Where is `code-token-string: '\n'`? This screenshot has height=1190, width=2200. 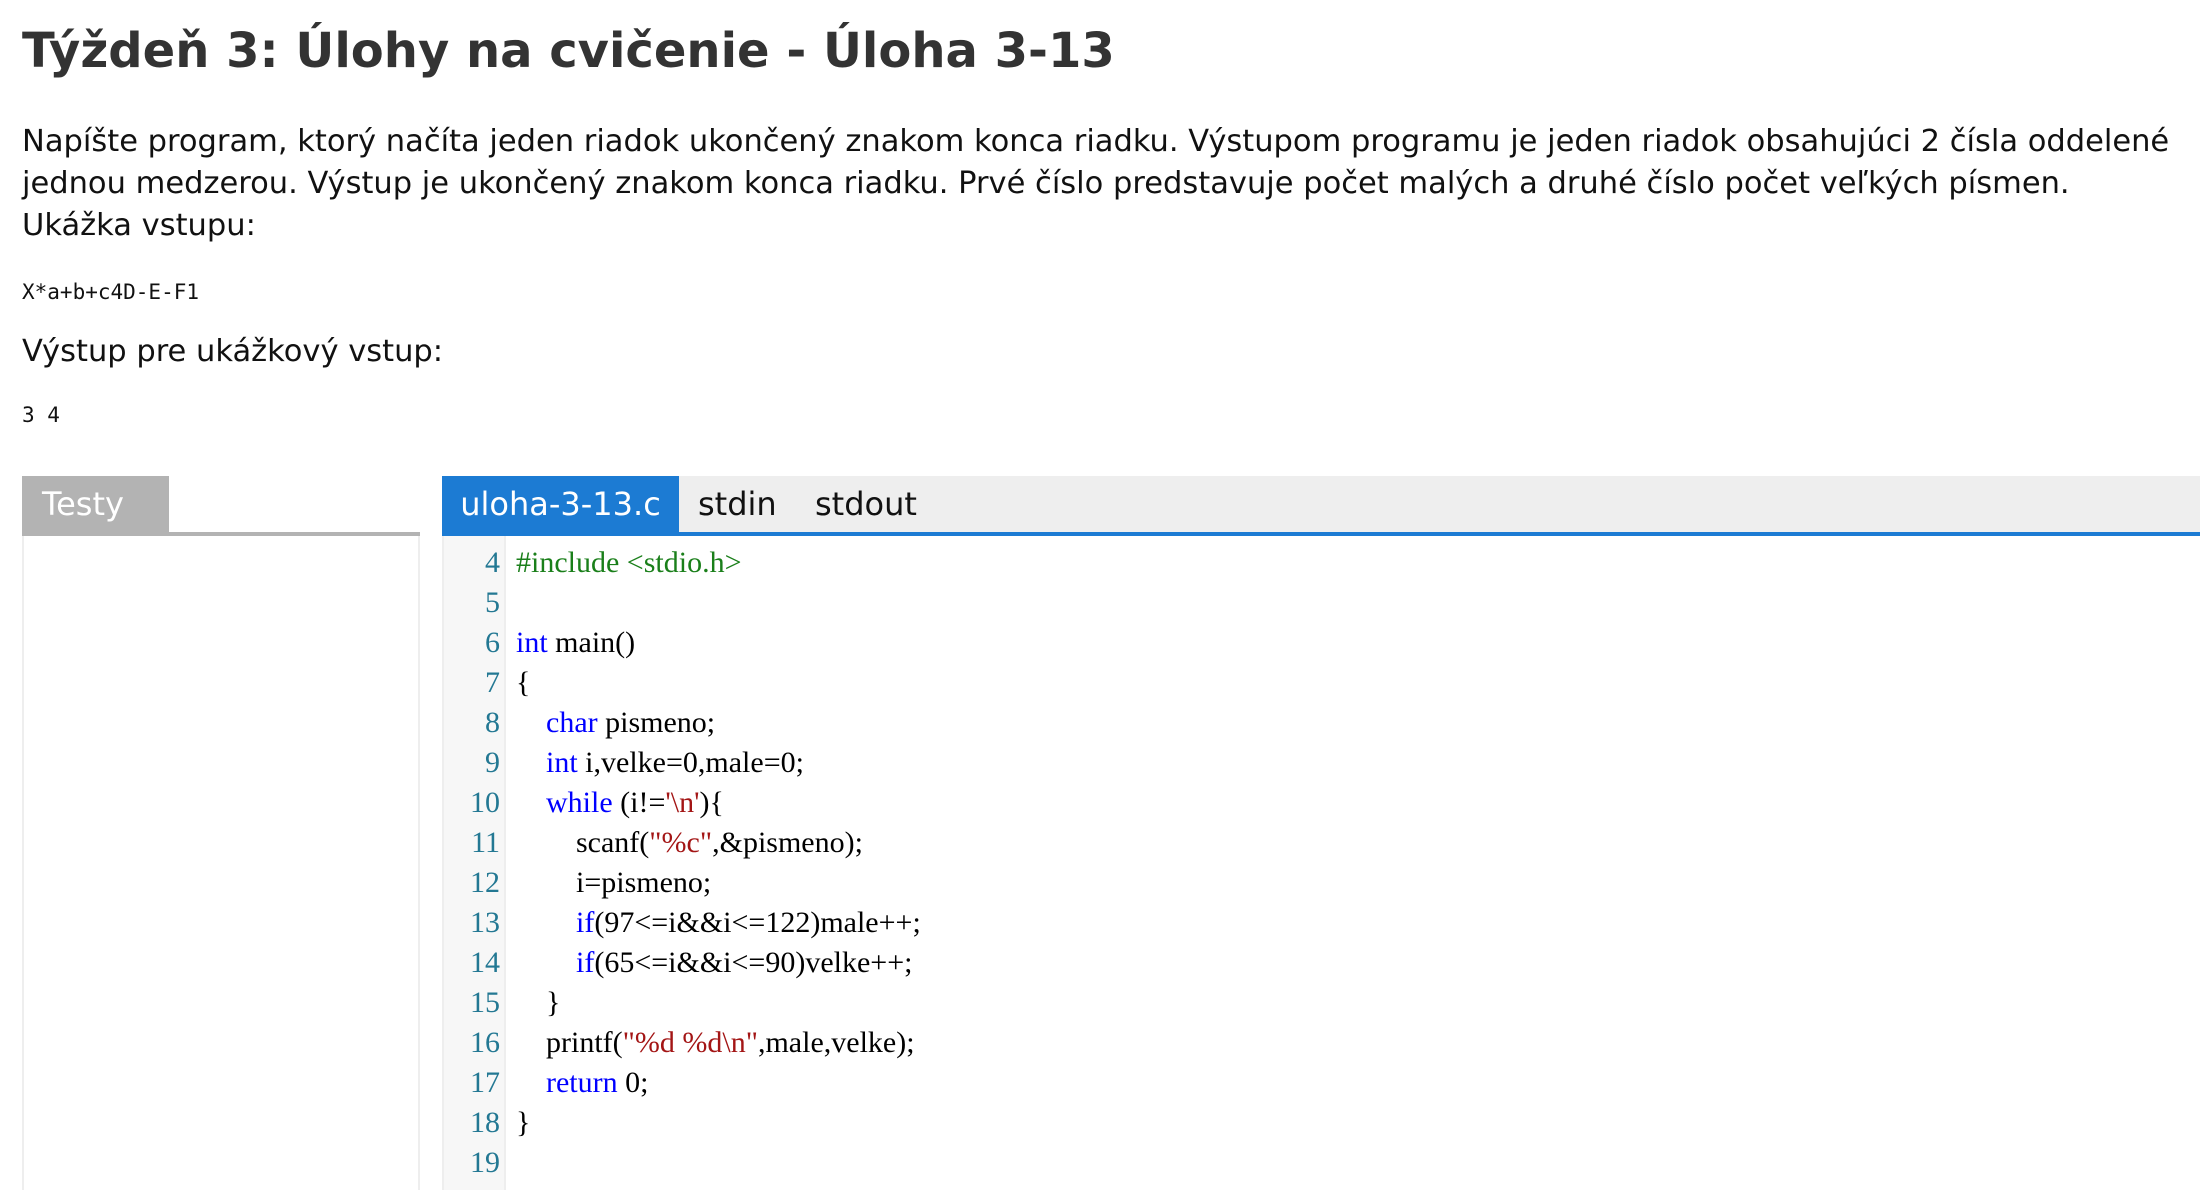 code-token-string: '\n' is located at coordinates (682, 802).